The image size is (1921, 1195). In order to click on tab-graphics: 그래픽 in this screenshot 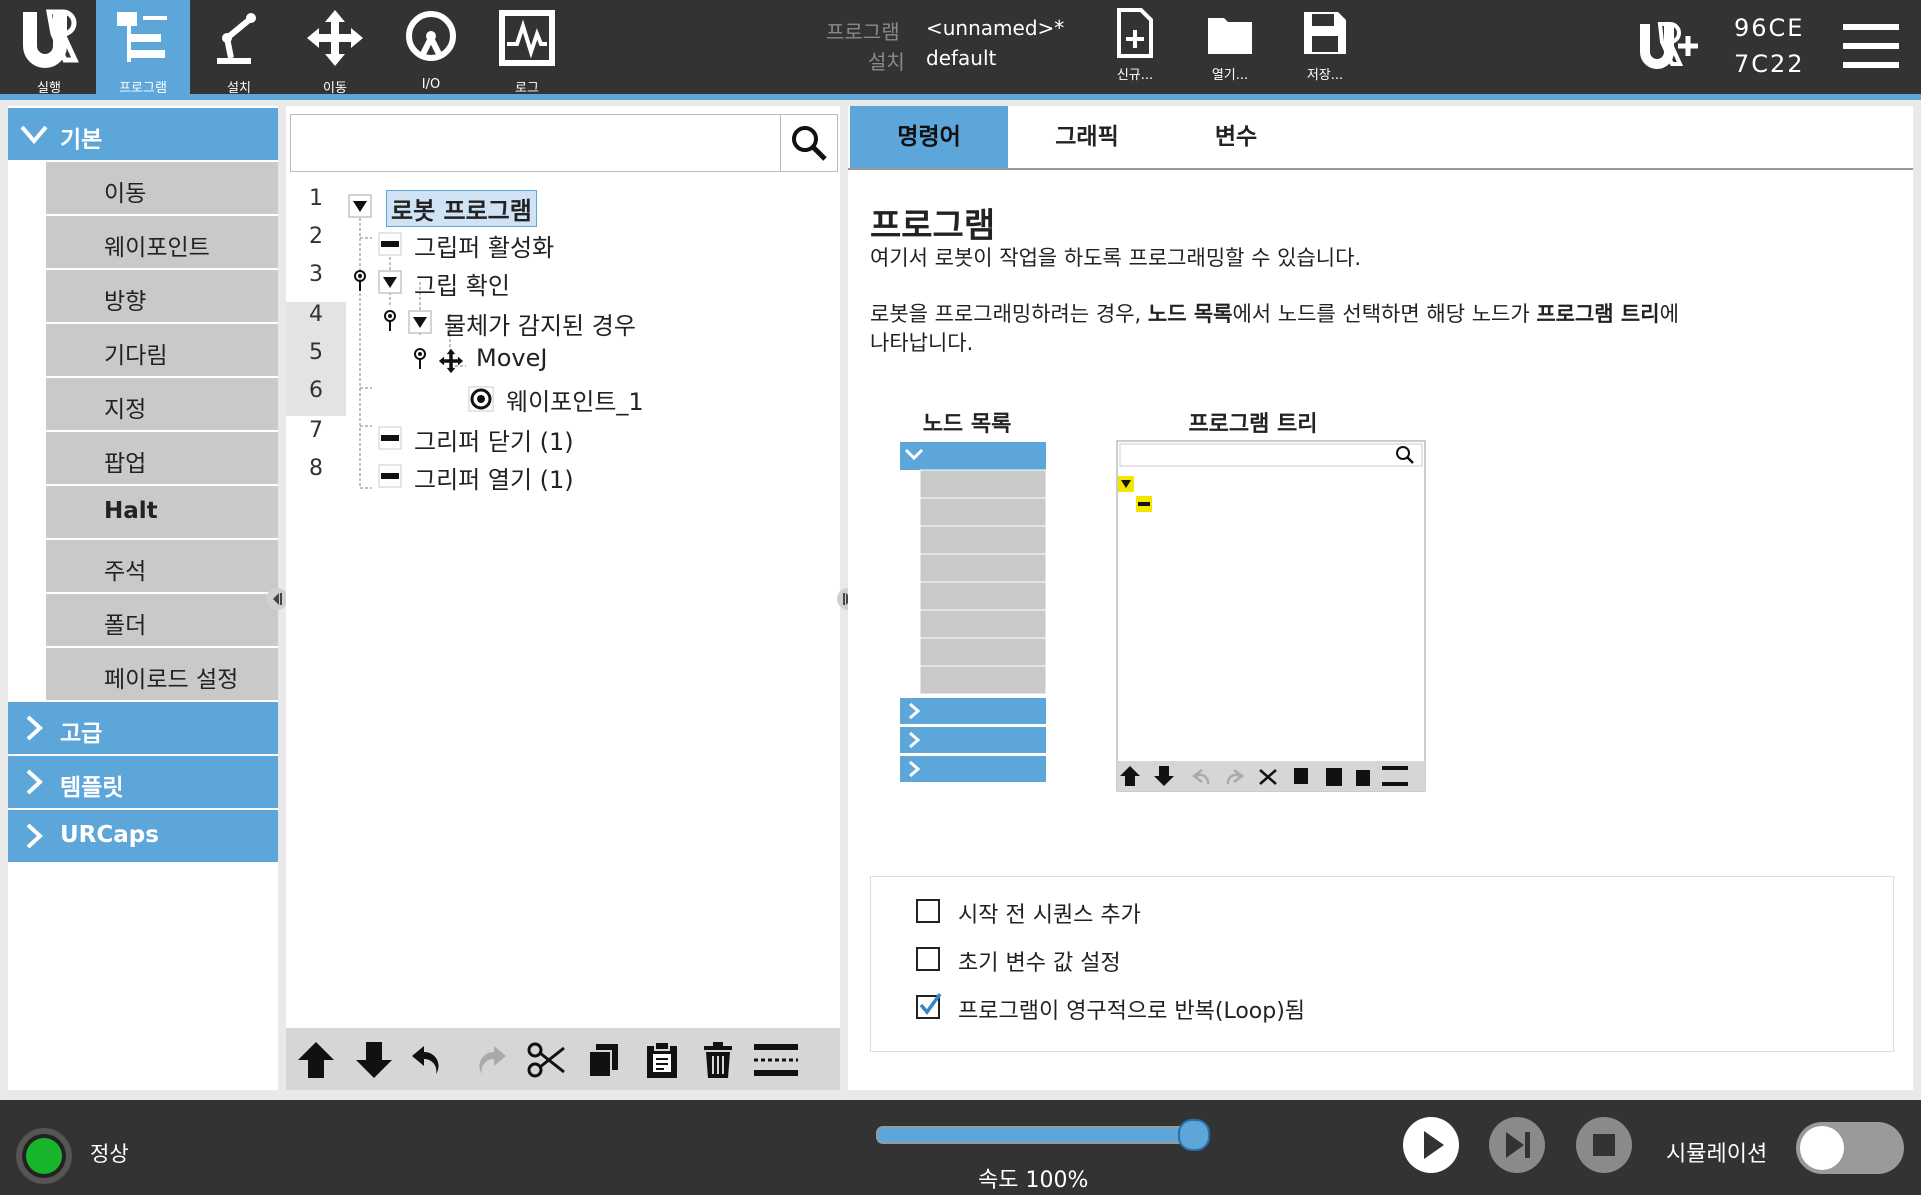, I will do `click(1087, 137)`.